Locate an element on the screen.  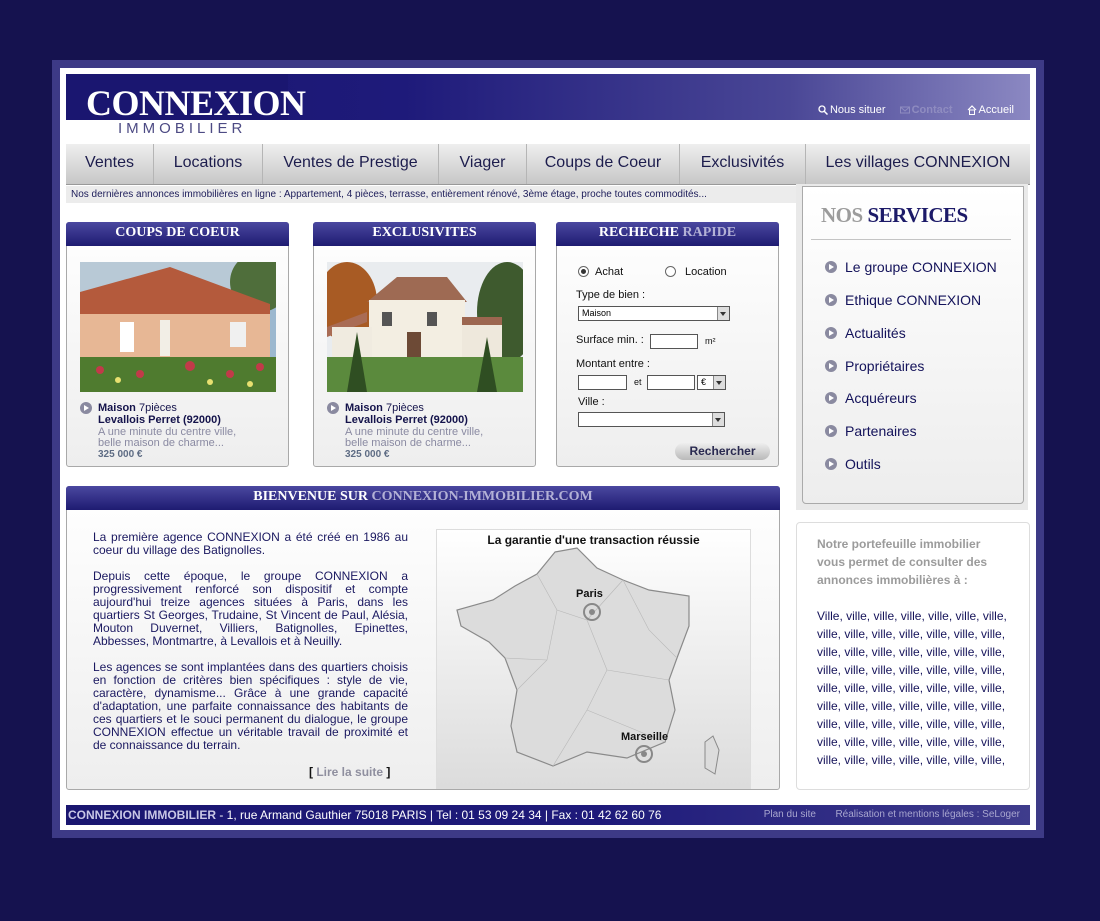
contact-link: Contact is located at coordinates (926, 110).